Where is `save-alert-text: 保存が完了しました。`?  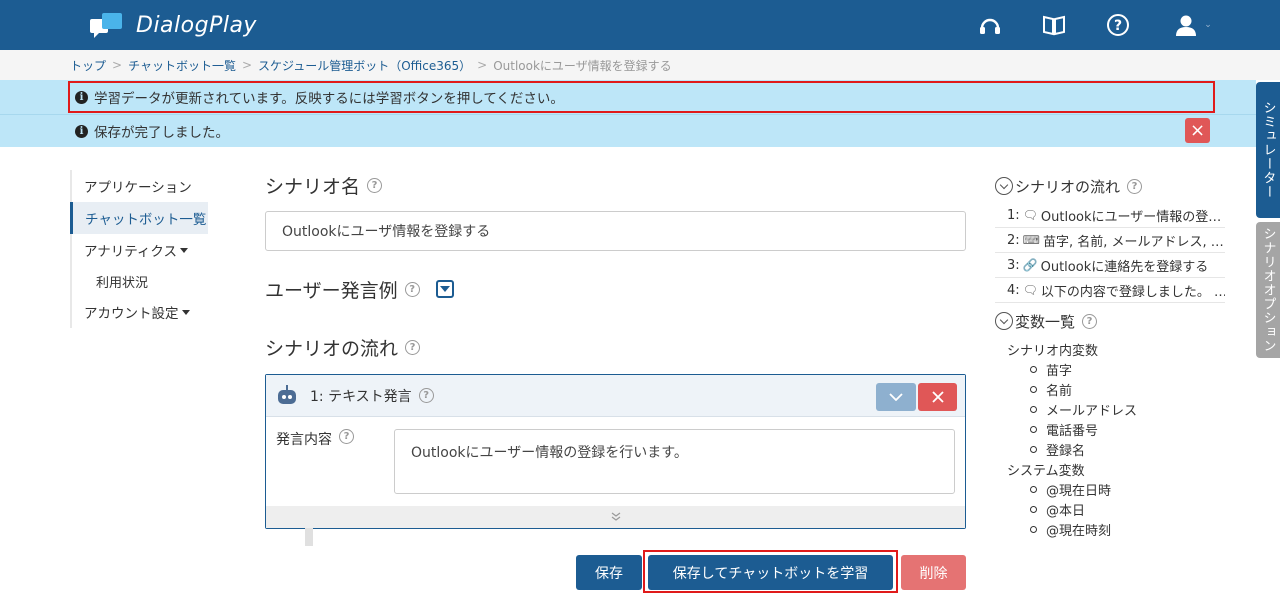 save-alert-text: 保存が完了しました。 is located at coordinates (161, 133).